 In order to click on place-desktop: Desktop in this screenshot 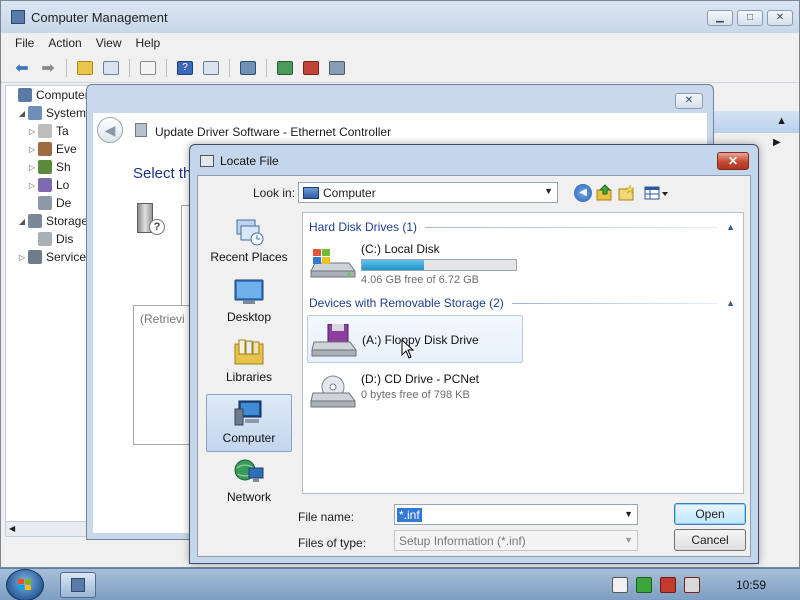, I will do `click(249, 303)`.